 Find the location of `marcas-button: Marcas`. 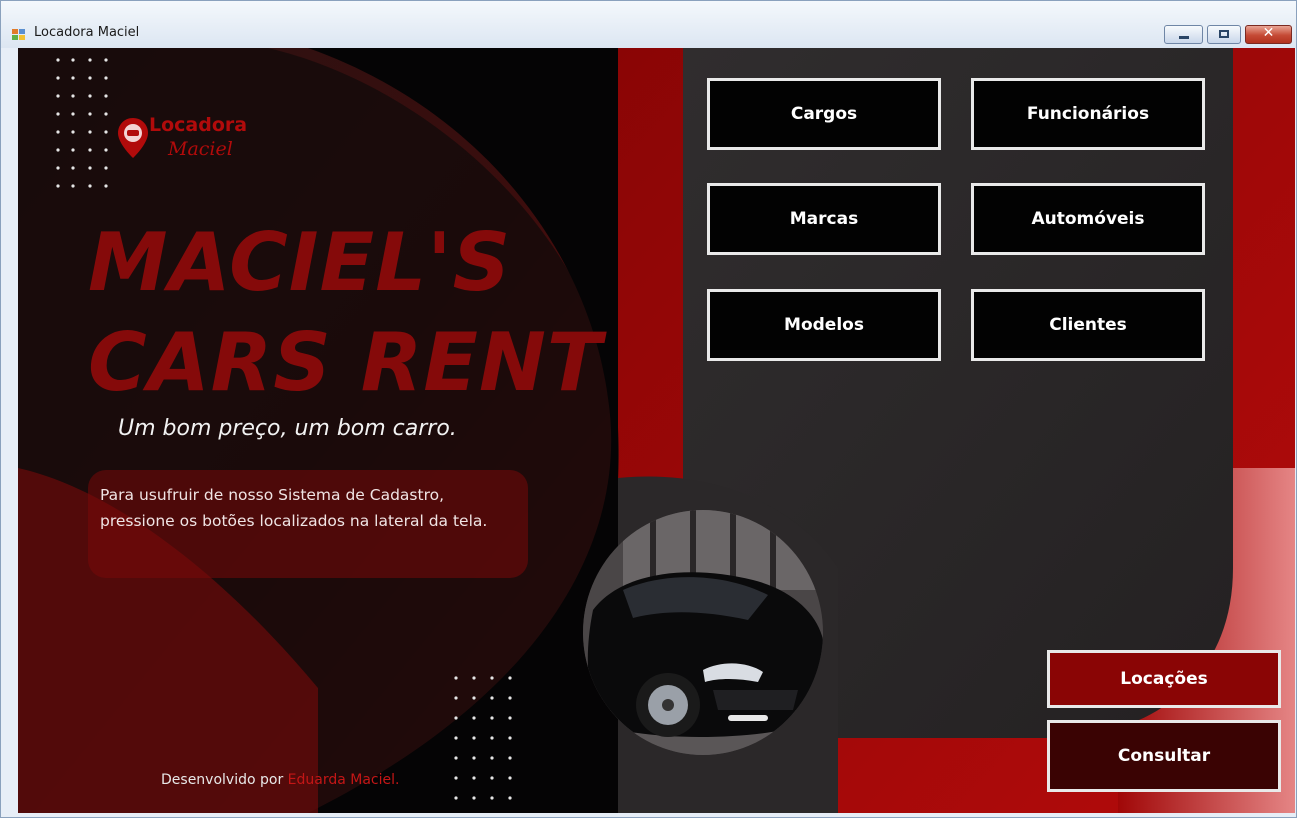

marcas-button: Marcas is located at coordinates (824, 219).